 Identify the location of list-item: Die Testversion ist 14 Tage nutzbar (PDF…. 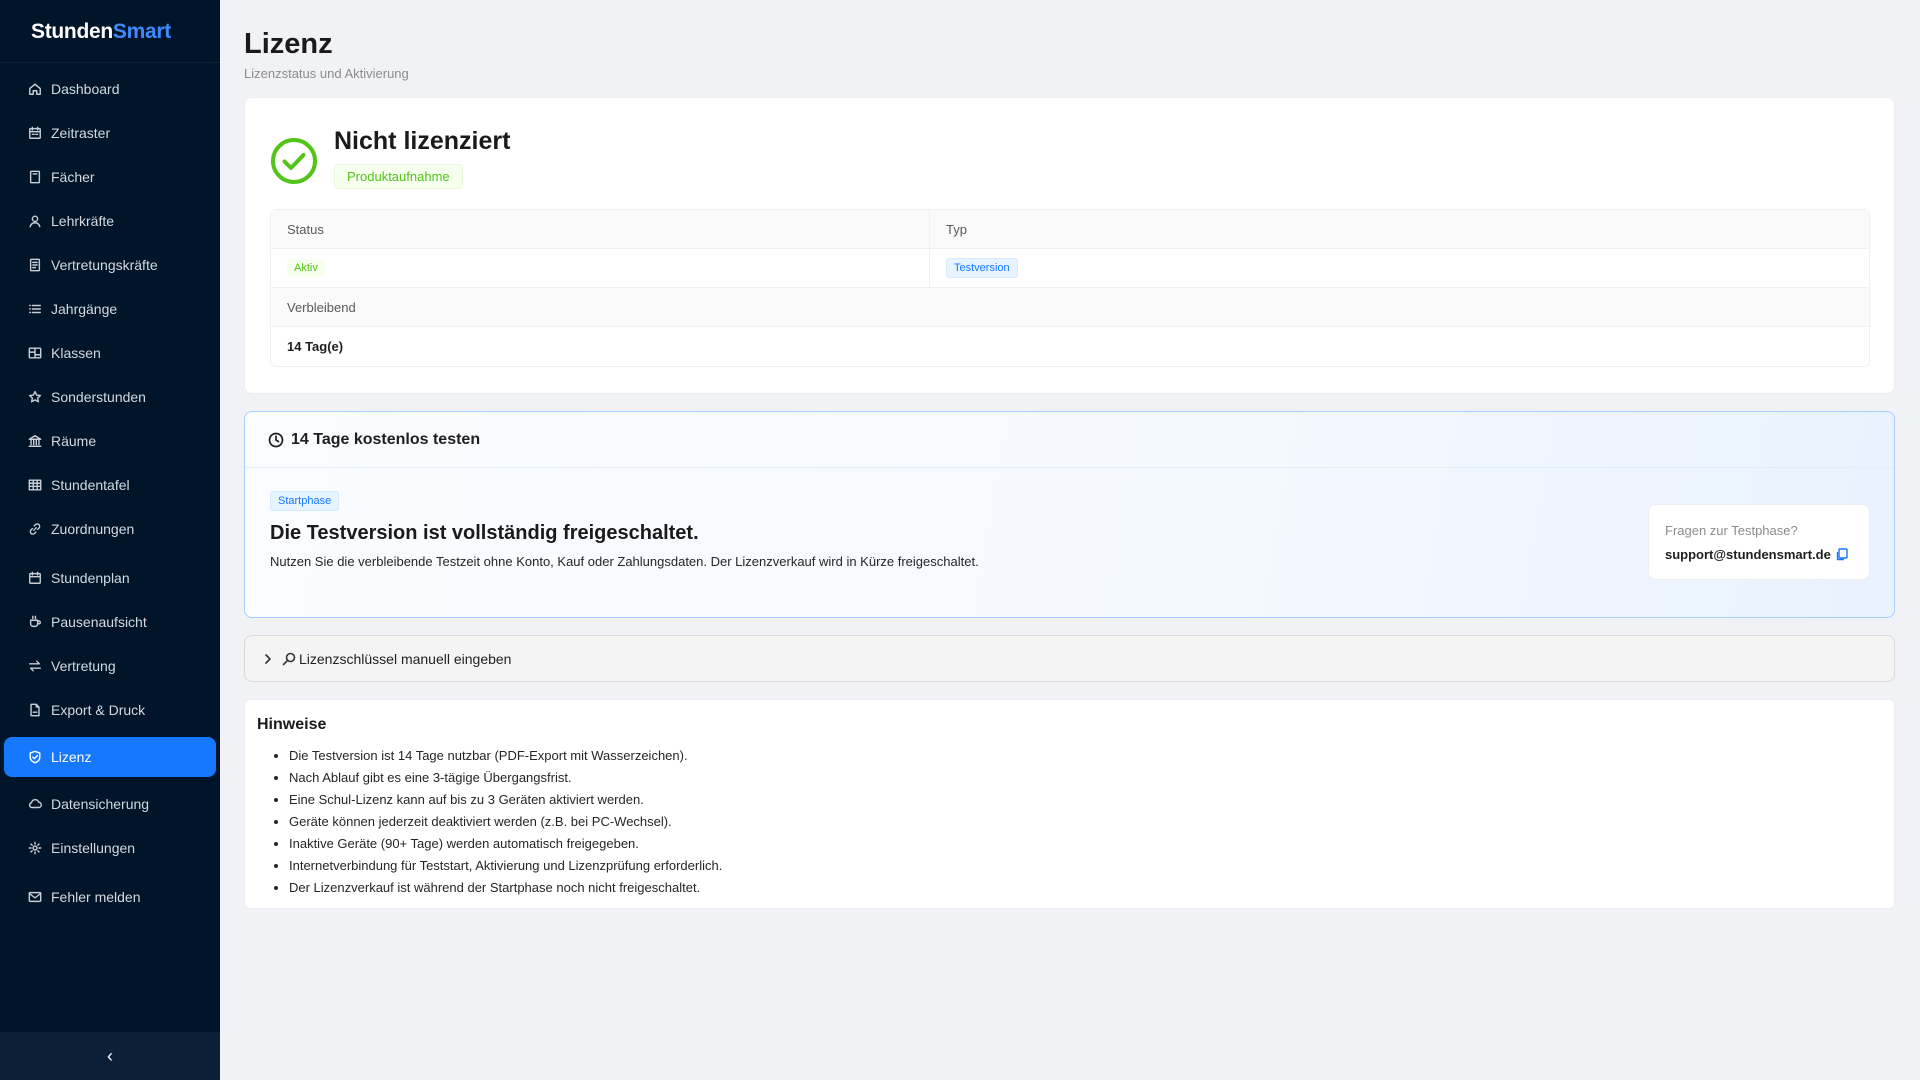
(1091, 756).